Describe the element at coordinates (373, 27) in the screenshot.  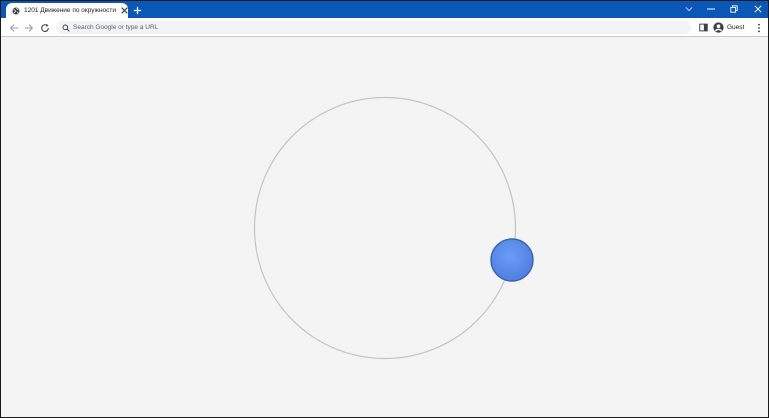
I see `omnibox: Search Google or type a URL` at that location.